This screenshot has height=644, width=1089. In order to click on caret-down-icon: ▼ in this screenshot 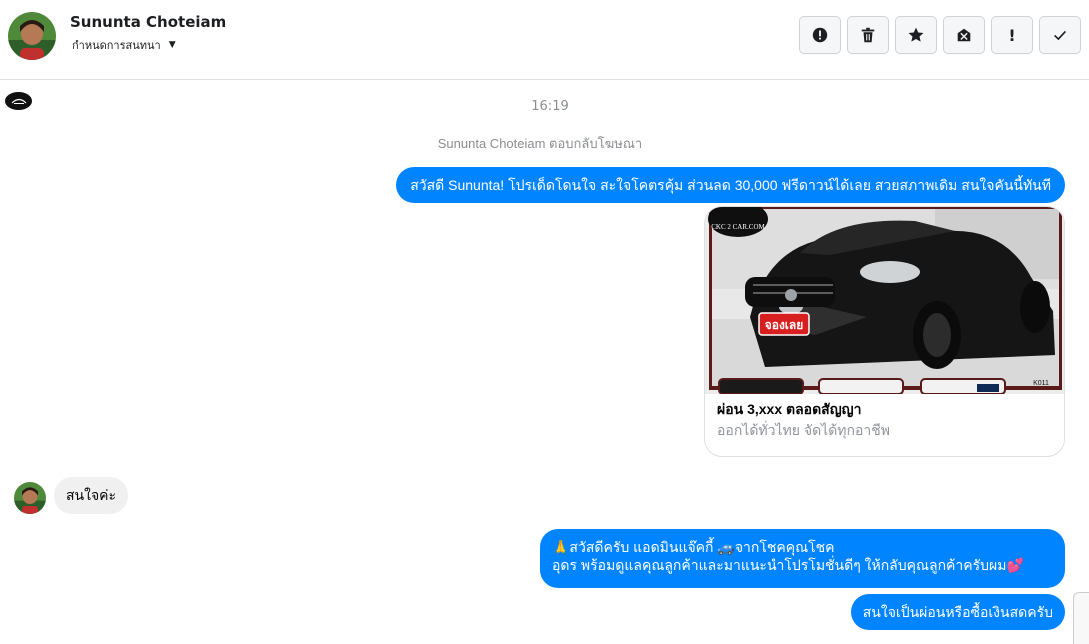, I will do `click(172, 45)`.